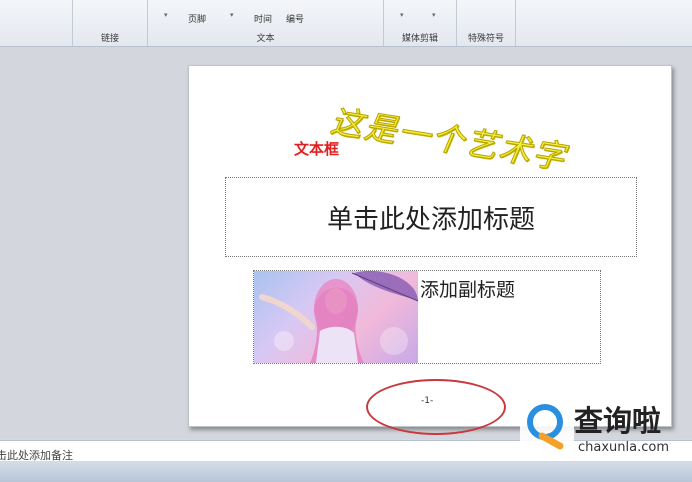  I want to click on slide-number-button: 编号, so click(295, 18).